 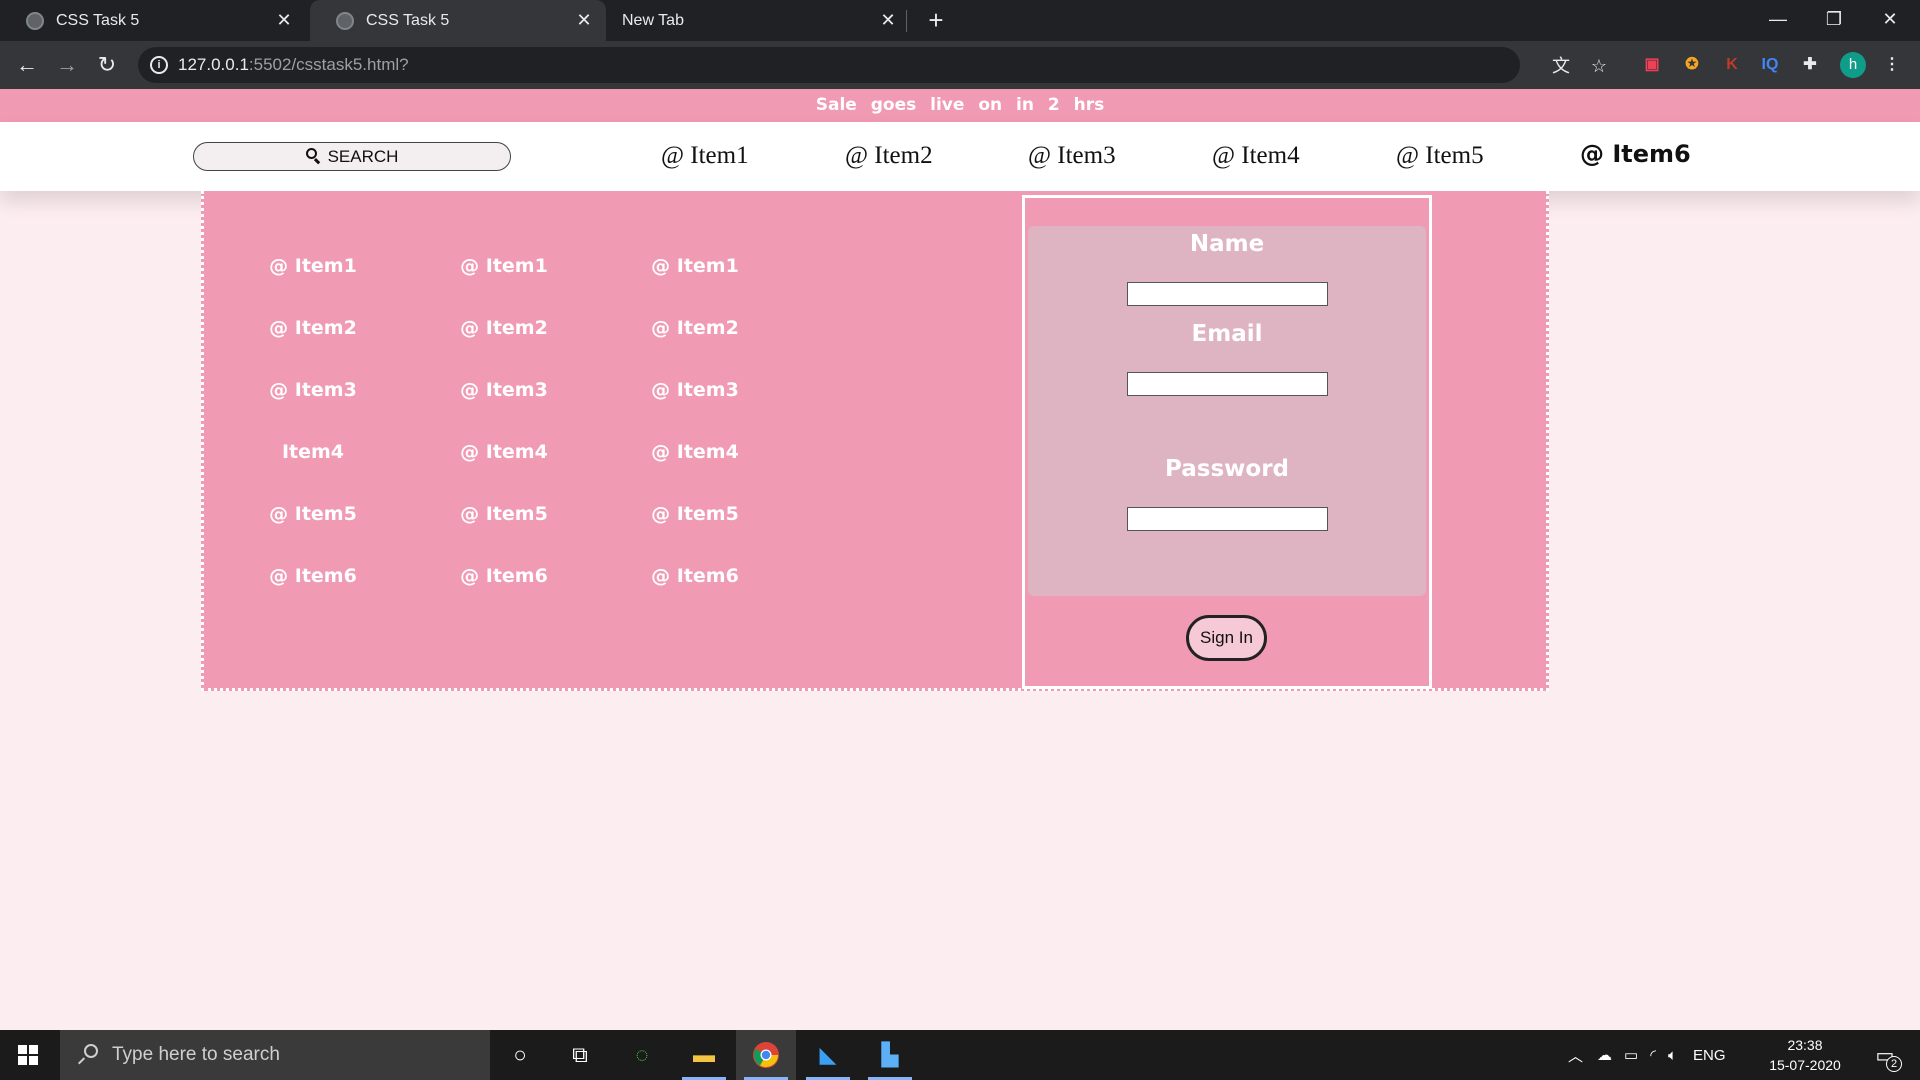 I want to click on password-label: Password, so click(x=1227, y=469).